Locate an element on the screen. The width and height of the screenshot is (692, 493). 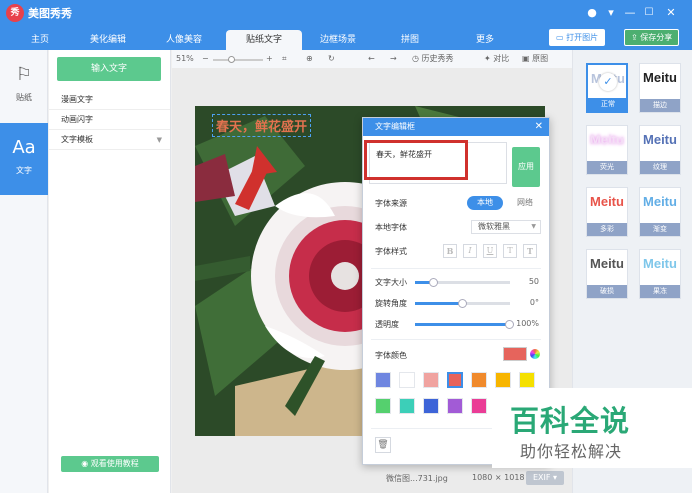
opacity-thumb is located at coordinates (509, 324).